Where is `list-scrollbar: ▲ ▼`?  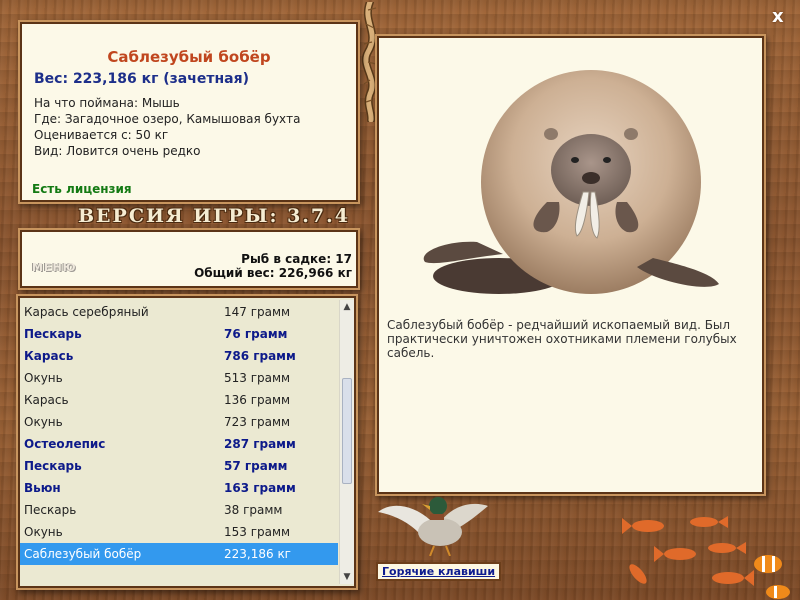 list-scrollbar: ▲ ▼ is located at coordinates (346, 442).